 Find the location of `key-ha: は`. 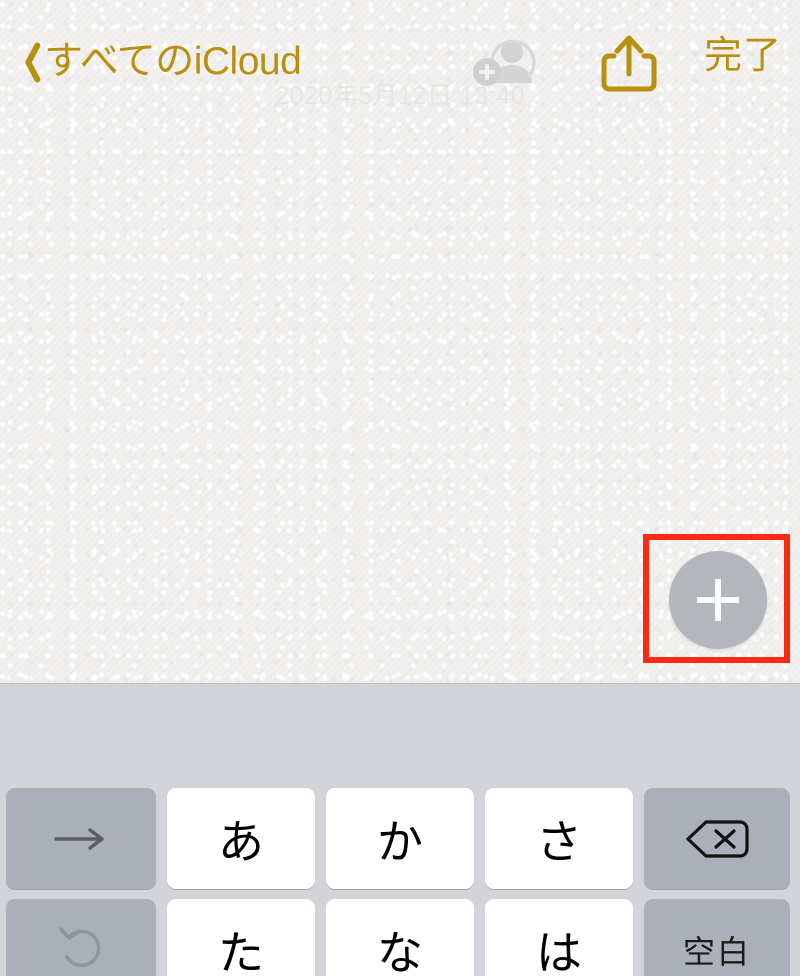

key-ha: は is located at coordinates (559, 937).